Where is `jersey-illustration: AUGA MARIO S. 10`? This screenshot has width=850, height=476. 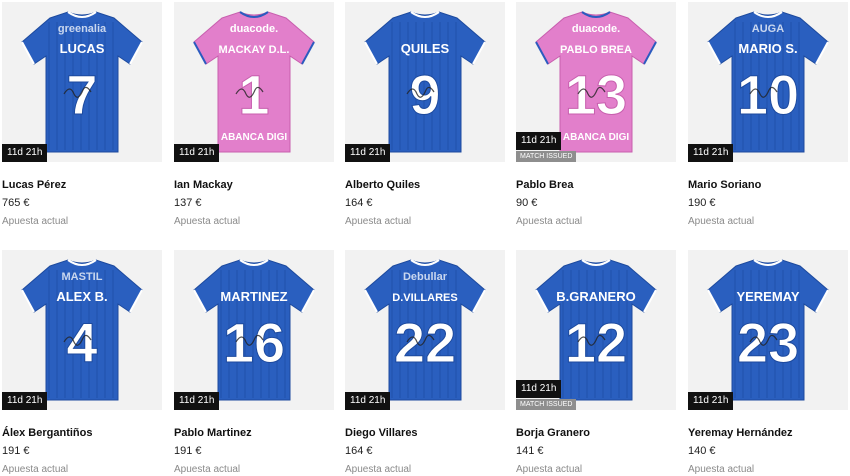 jersey-illustration: AUGA MARIO S. 10 is located at coordinates (768, 82).